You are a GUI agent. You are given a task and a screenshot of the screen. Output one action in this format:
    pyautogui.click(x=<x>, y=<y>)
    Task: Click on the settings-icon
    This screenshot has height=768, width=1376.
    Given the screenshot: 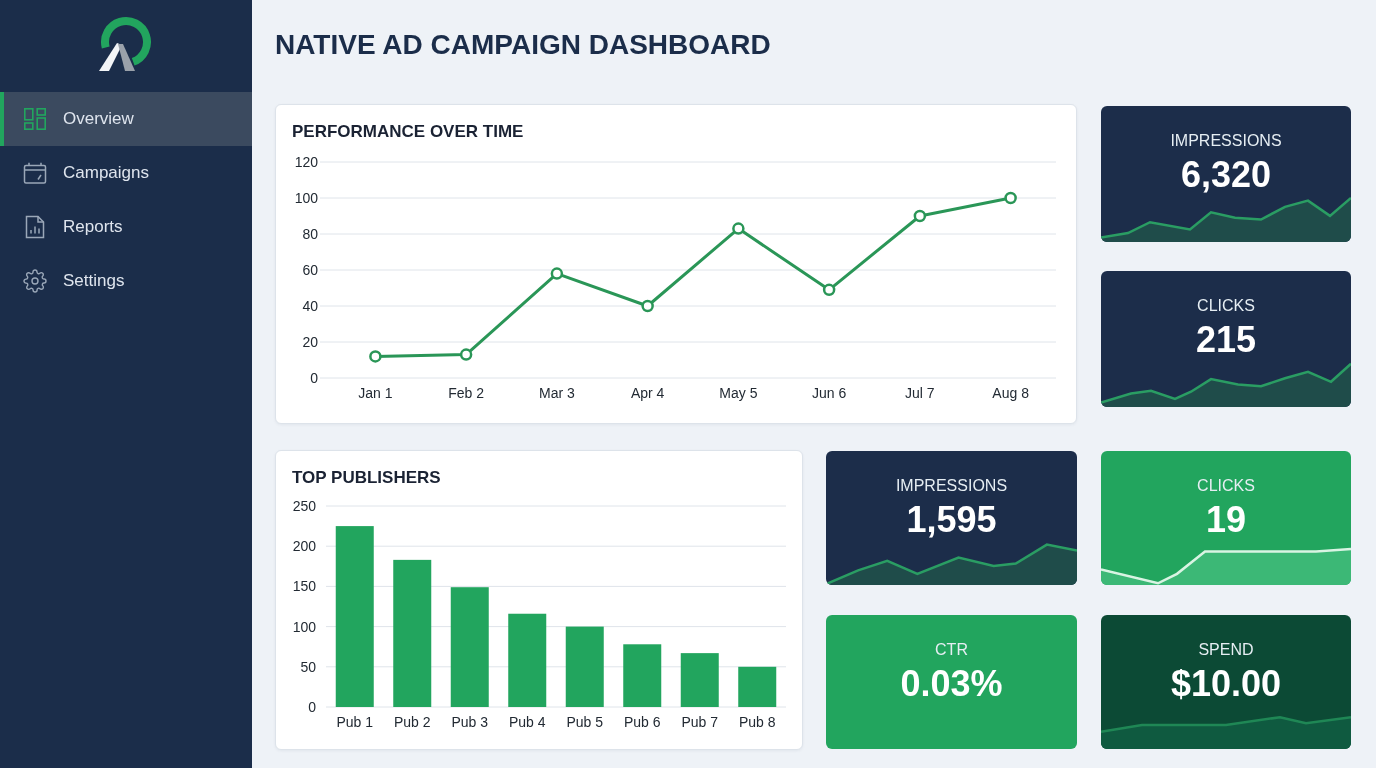 What is the action you would take?
    pyautogui.click(x=35, y=281)
    